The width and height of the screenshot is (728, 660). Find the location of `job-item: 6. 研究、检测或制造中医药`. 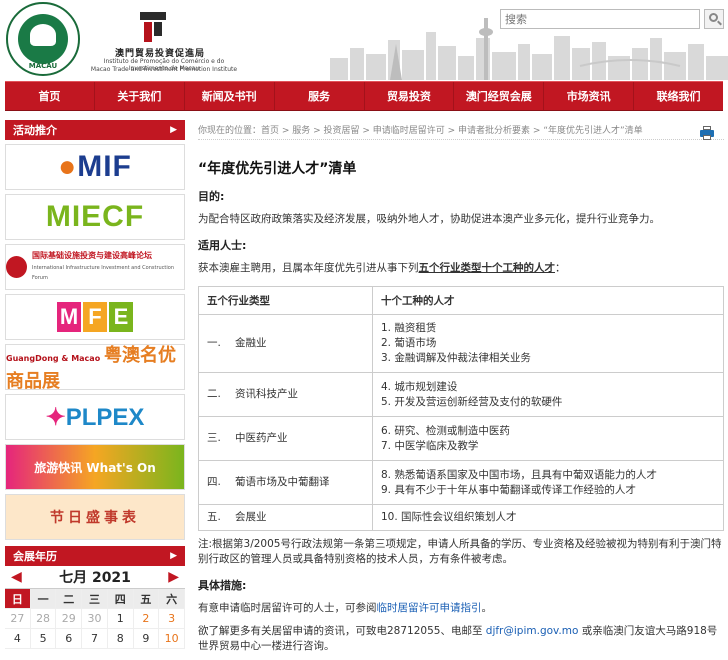

job-item: 6. 研究、检测或制造中医药 is located at coordinates (445, 430).